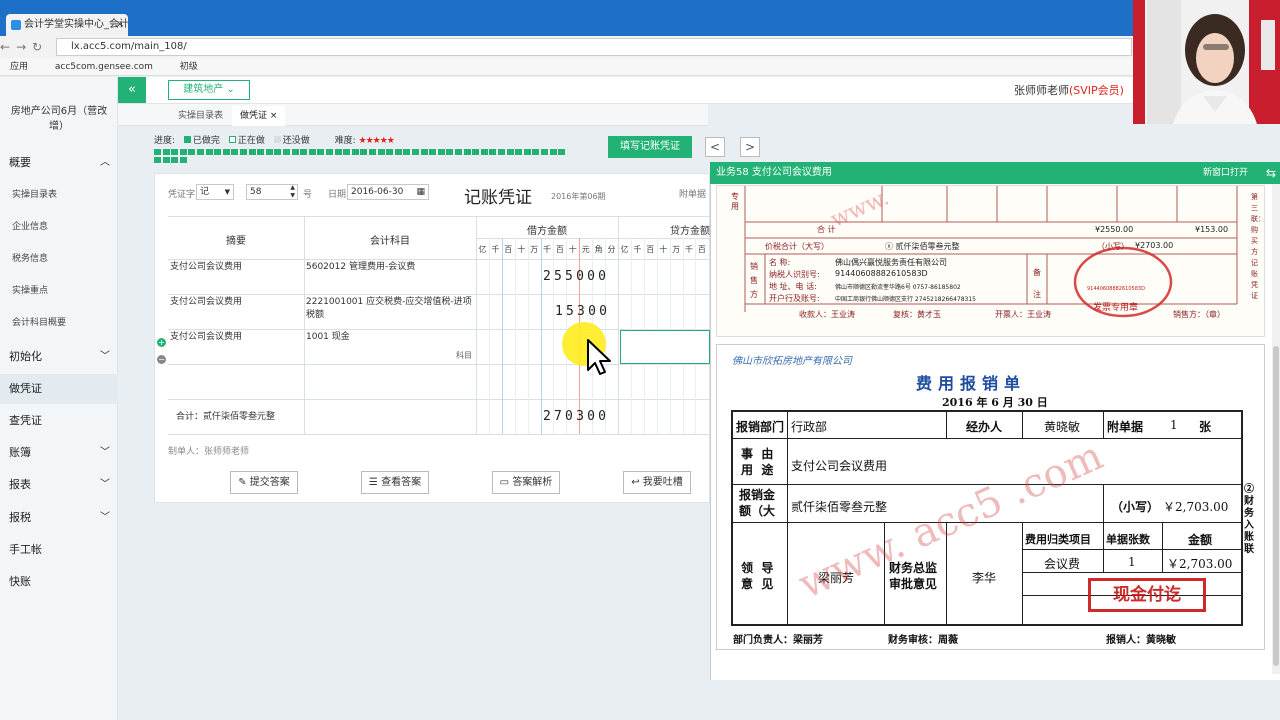  I want to click on bookmark-chuji: 初级, so click(189, 67).